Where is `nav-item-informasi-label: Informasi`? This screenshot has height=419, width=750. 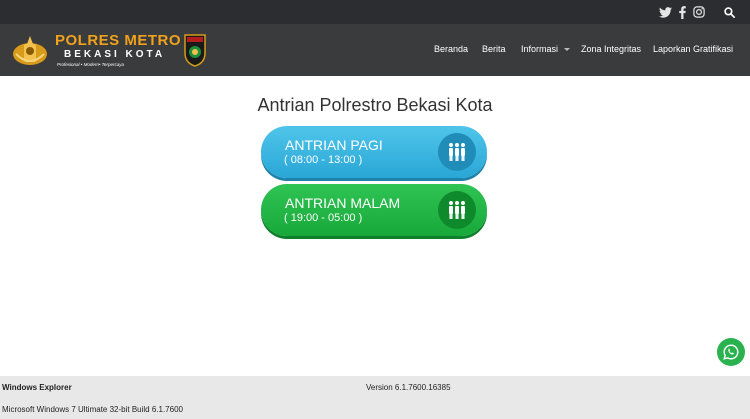 nav-item-informasi-label: Informasi is located at coordinates (540, 49).